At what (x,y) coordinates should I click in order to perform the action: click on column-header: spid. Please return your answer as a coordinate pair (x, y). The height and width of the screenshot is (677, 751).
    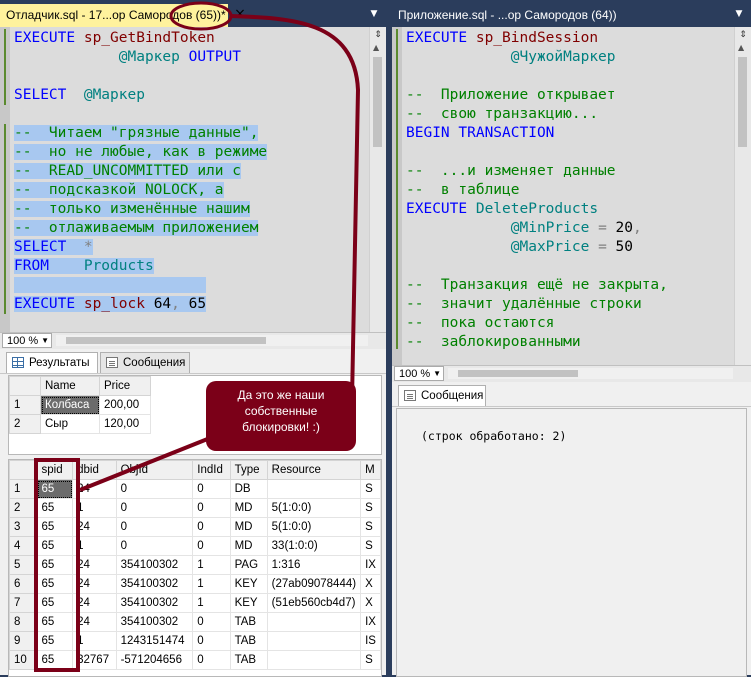
    Looking at the image, I should click on (55, 470).